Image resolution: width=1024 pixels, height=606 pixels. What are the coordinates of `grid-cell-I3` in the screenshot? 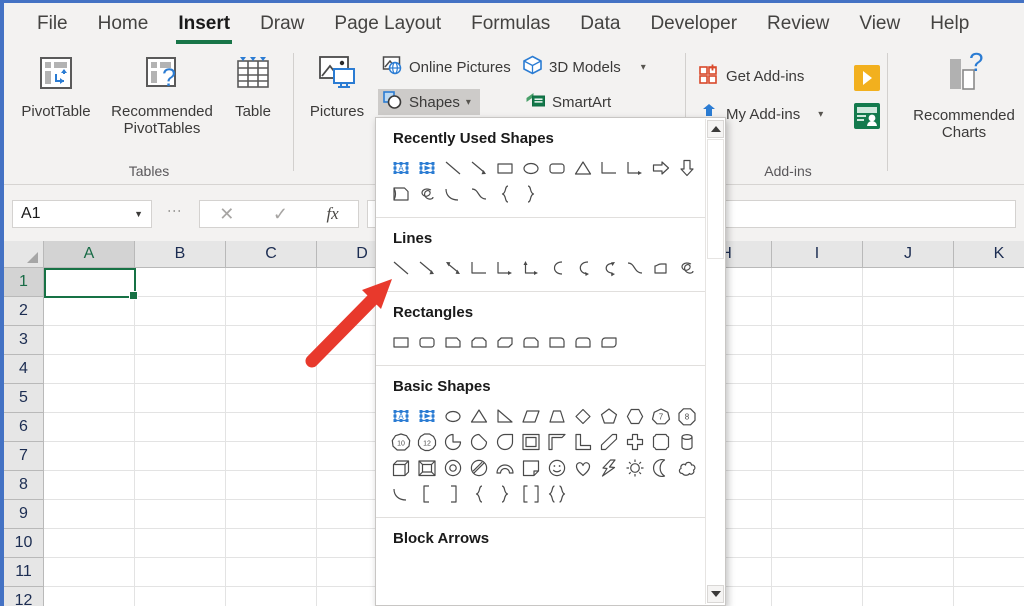 It's located at (817, 340).